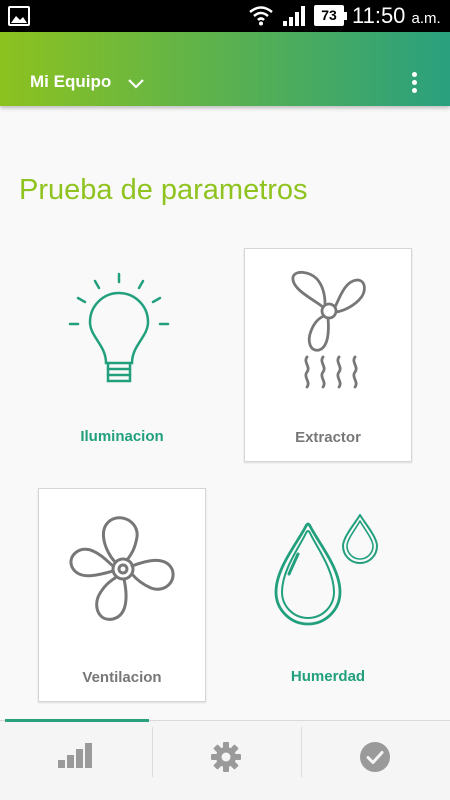  What do you see at coordinates (330, 15) in the screenshot?
I see `battery-icon: 73` at bounding box center [330, 15].